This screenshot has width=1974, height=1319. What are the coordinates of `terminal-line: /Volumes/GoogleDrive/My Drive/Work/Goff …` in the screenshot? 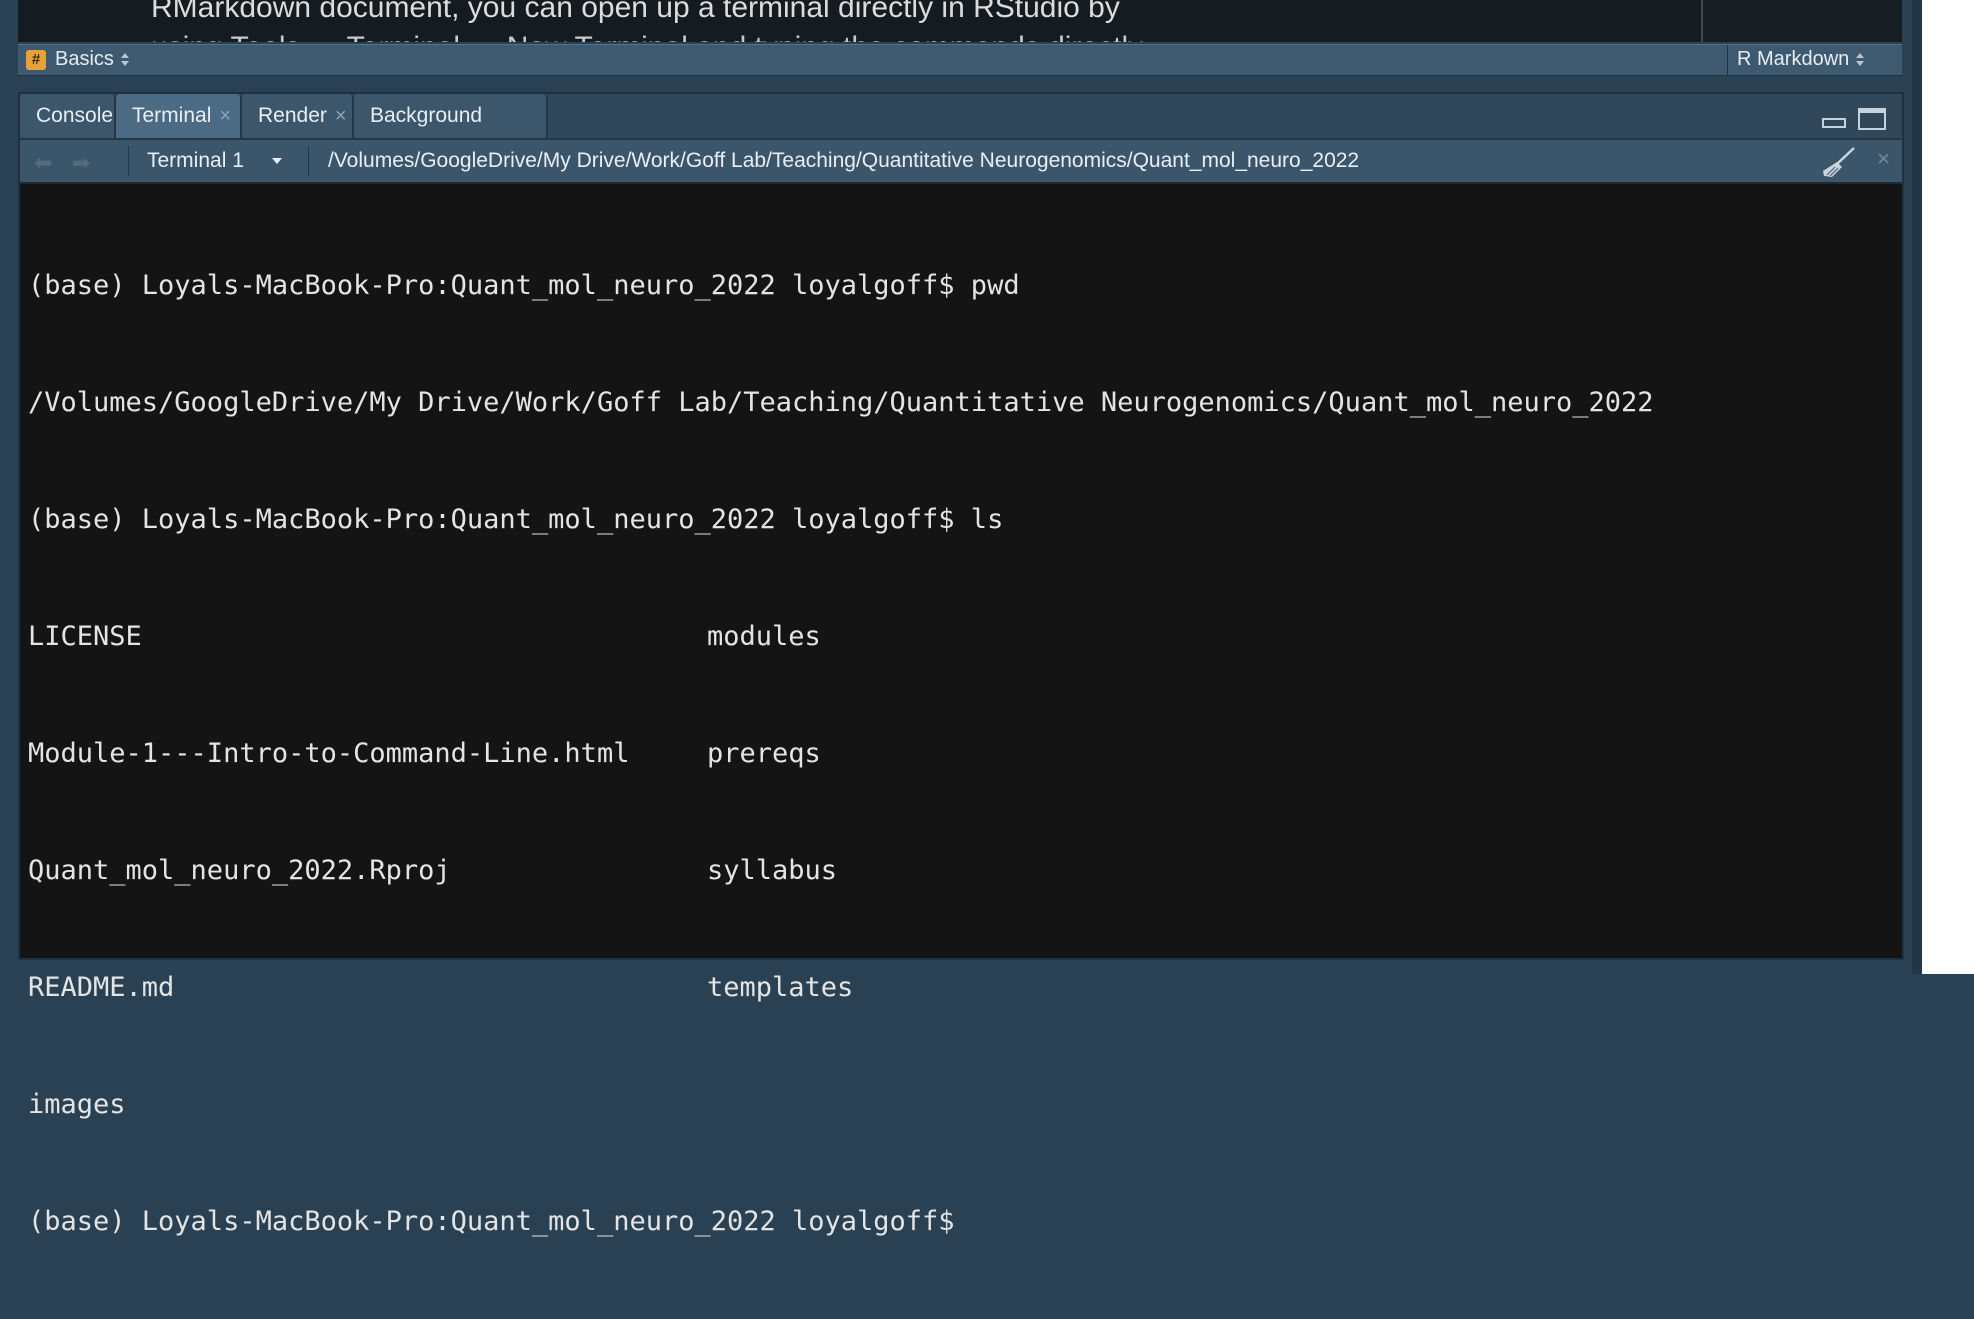 It's located at (841, 402).